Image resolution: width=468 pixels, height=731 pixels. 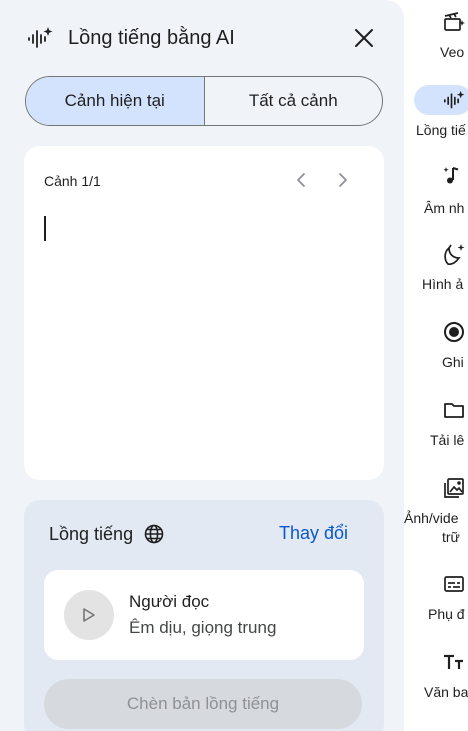 I want to click on rail-item-veo: Veo, so click(x=436, y=35).